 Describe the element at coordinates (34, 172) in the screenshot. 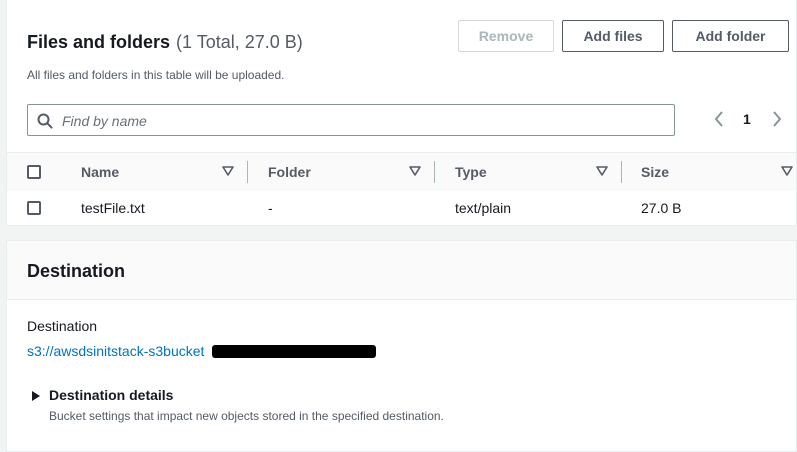

I see `select-all-checkbox` at that location.